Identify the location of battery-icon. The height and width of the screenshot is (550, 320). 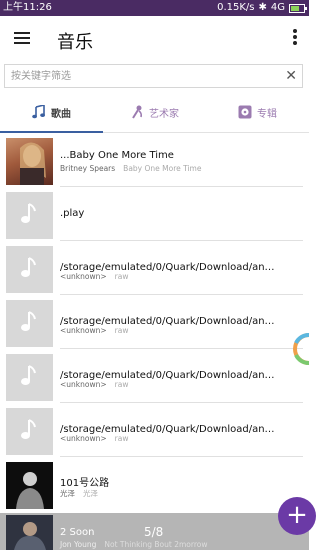
(298, 8).